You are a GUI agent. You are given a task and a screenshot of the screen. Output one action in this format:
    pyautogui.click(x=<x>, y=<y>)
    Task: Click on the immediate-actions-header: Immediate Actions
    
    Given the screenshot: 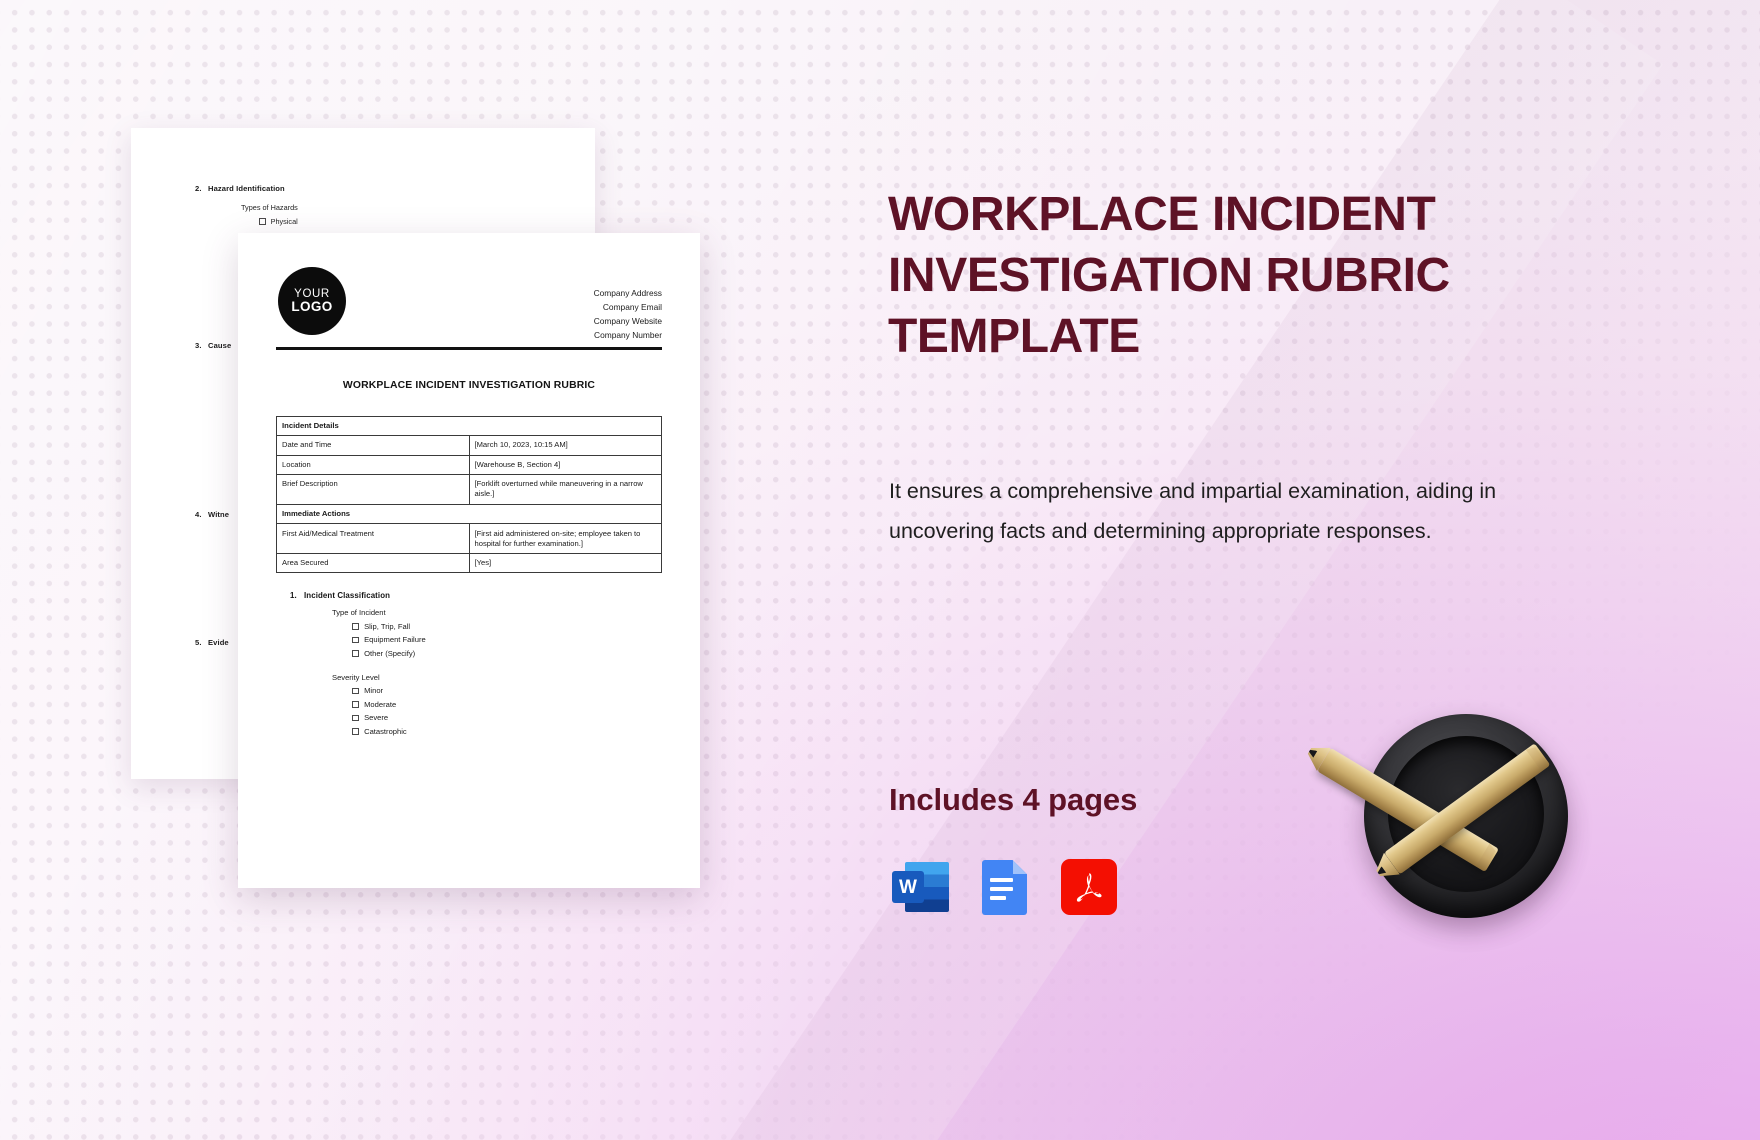 What is the action you would take?
    pyautogui.click(x=469, y=514)
    